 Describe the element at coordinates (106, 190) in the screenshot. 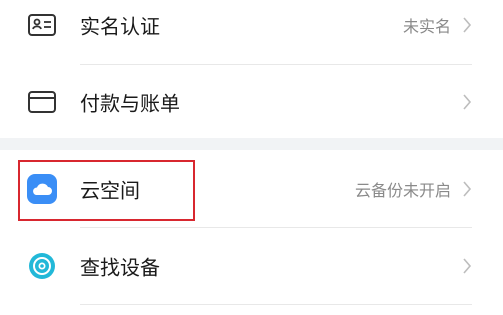

I see `highlight-box` at that location.